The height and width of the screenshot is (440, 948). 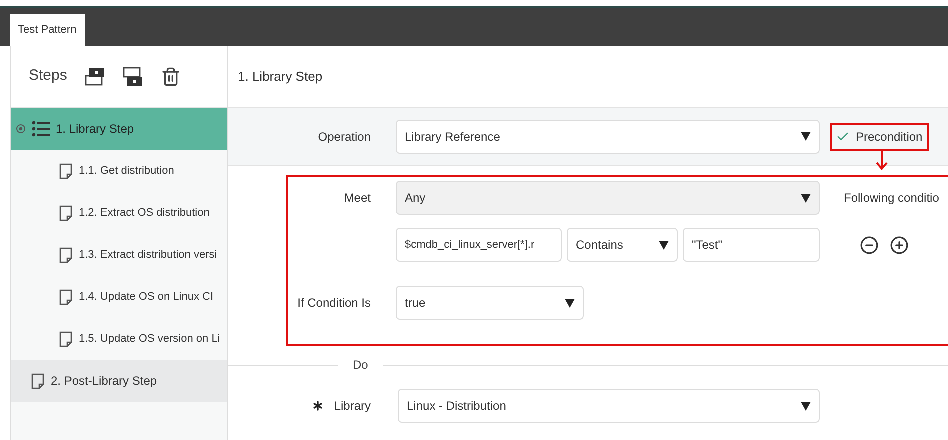 I want to click on precondition-checkbox: Precondition, so click(x=879, y=136).